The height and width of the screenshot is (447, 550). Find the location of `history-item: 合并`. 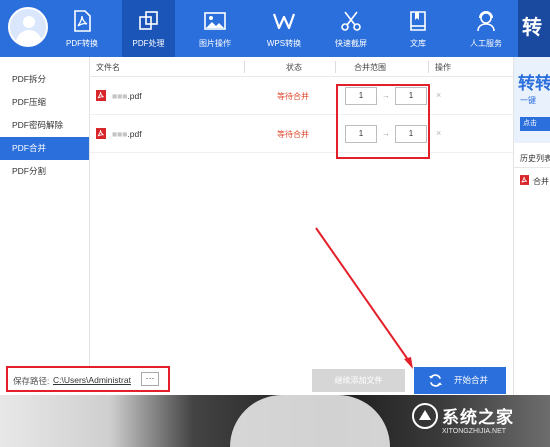

history-item: 合并 is located at coordinates (541, 181).